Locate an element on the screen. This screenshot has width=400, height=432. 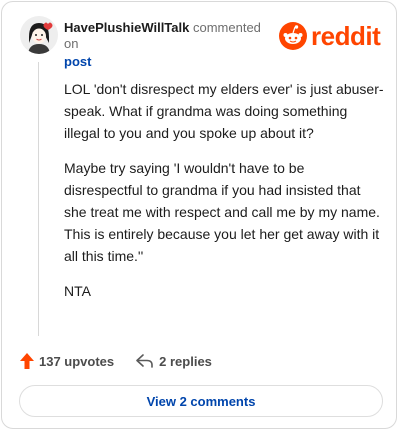
view-comments-button: View 2 comments is located at coordinates (201, 401).